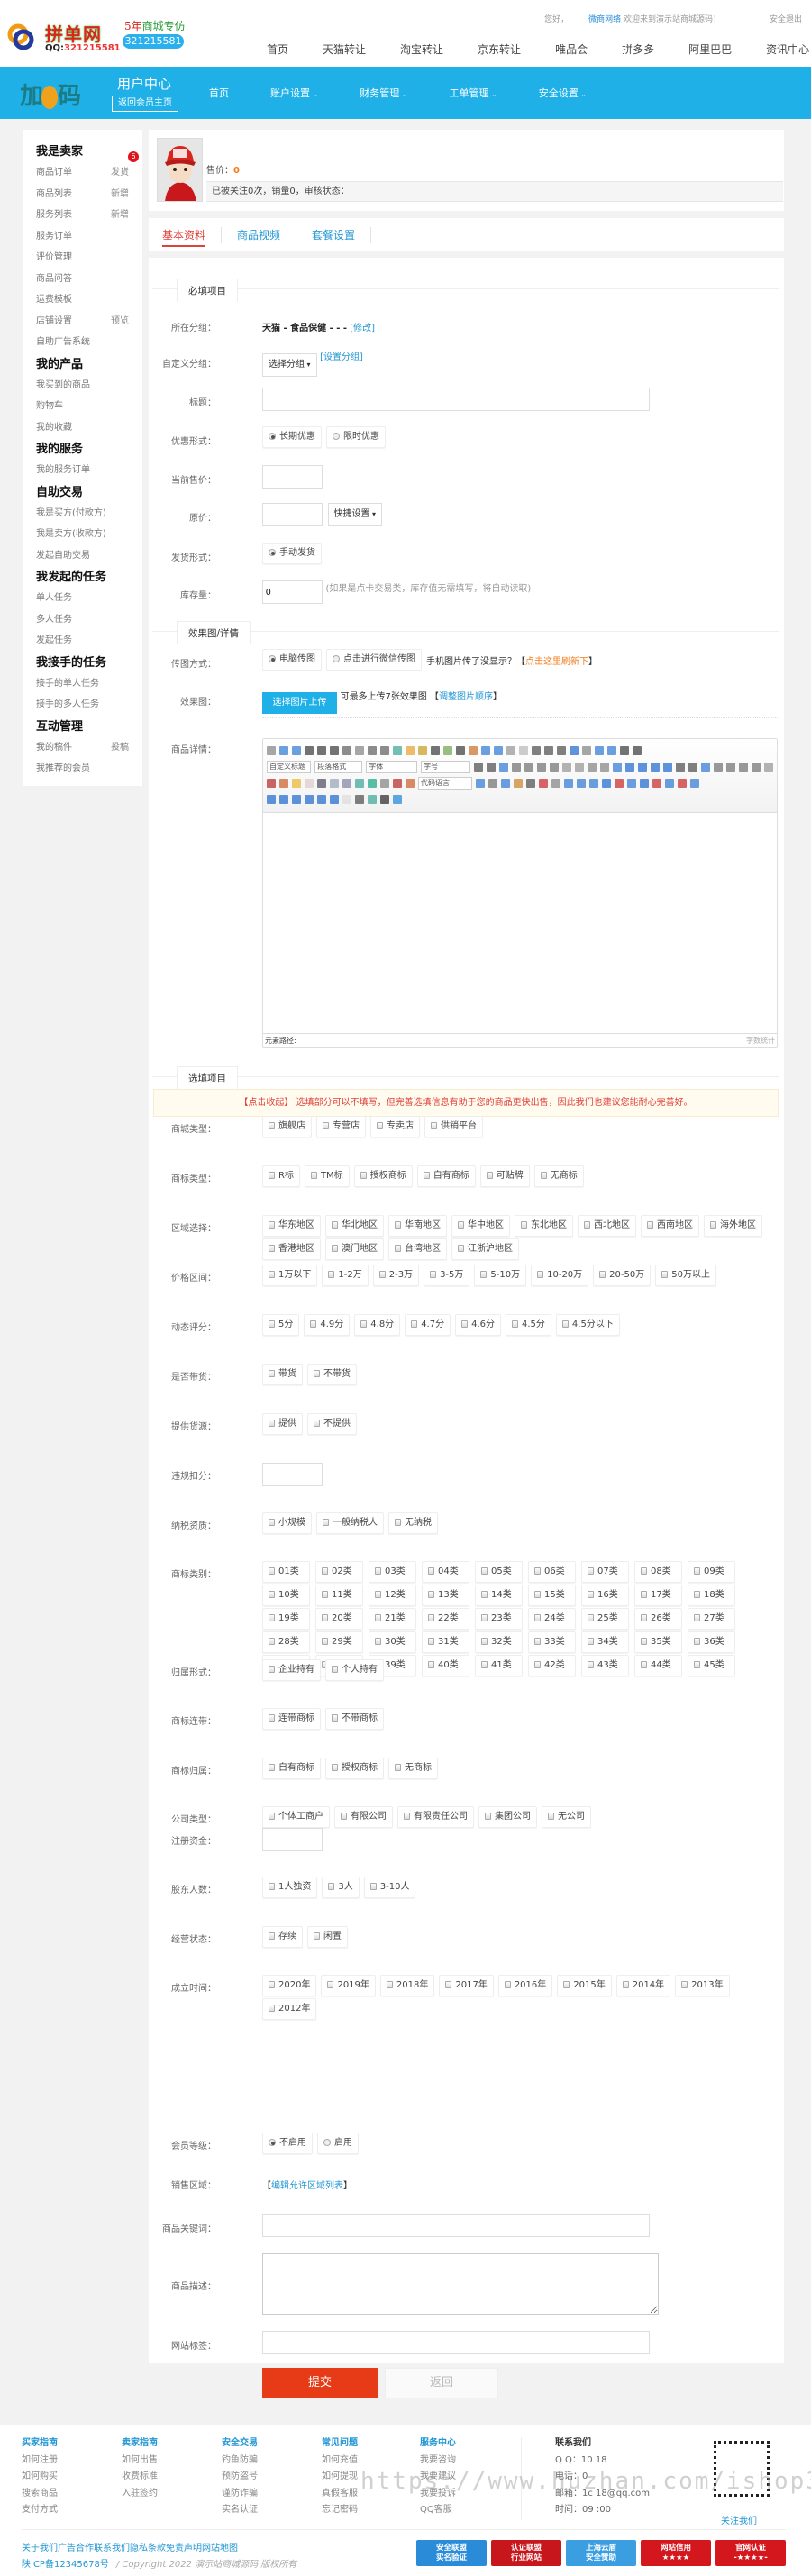 The width and height of the screenshot is (811, 2576). What do you see at coordinates (282, 1937) in the screenshot?
I see `checkbox-option: 存续` at bounding box center [282, 1937].